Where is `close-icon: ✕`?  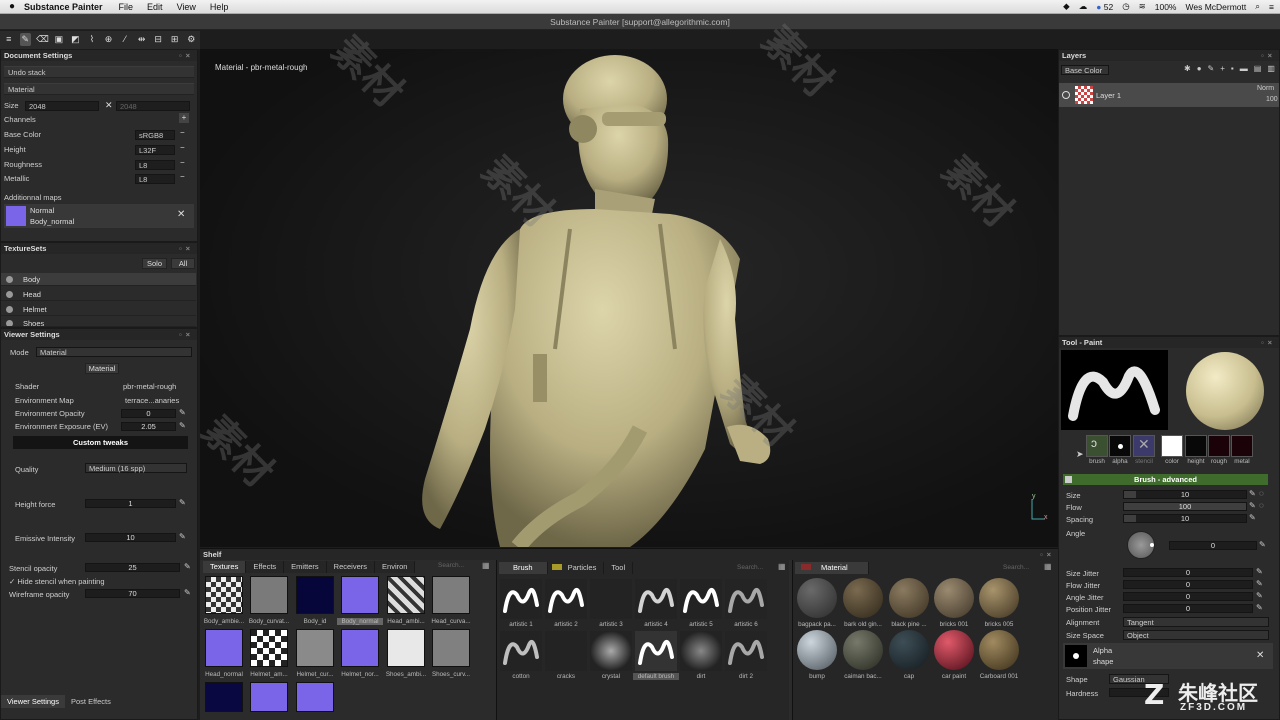 close-icon: ✕ is located at coordinates (181, 214).